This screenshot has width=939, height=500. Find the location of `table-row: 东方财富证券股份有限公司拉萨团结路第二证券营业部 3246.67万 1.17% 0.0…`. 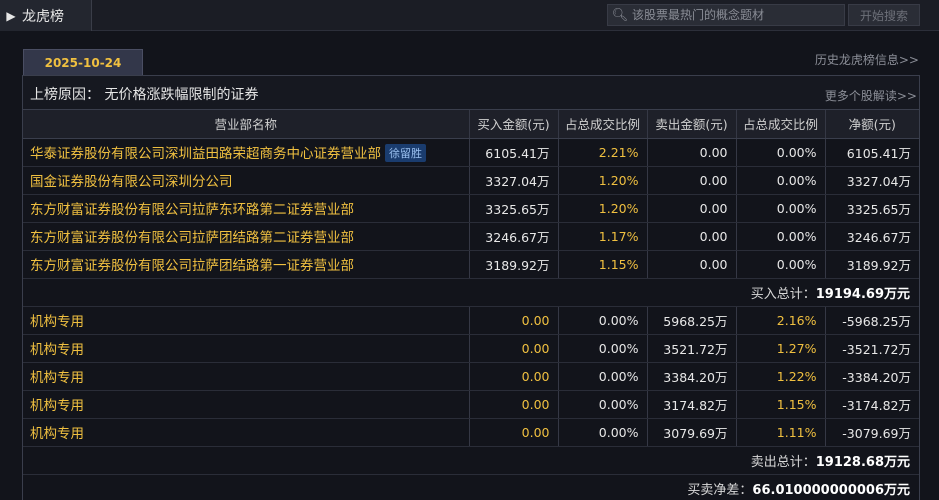

table-row: 东方财富证券股份有限公司拉萨团结路第二证券营业部 3246.67万 1.17% 0.0… is located at coordinates (471, 236).